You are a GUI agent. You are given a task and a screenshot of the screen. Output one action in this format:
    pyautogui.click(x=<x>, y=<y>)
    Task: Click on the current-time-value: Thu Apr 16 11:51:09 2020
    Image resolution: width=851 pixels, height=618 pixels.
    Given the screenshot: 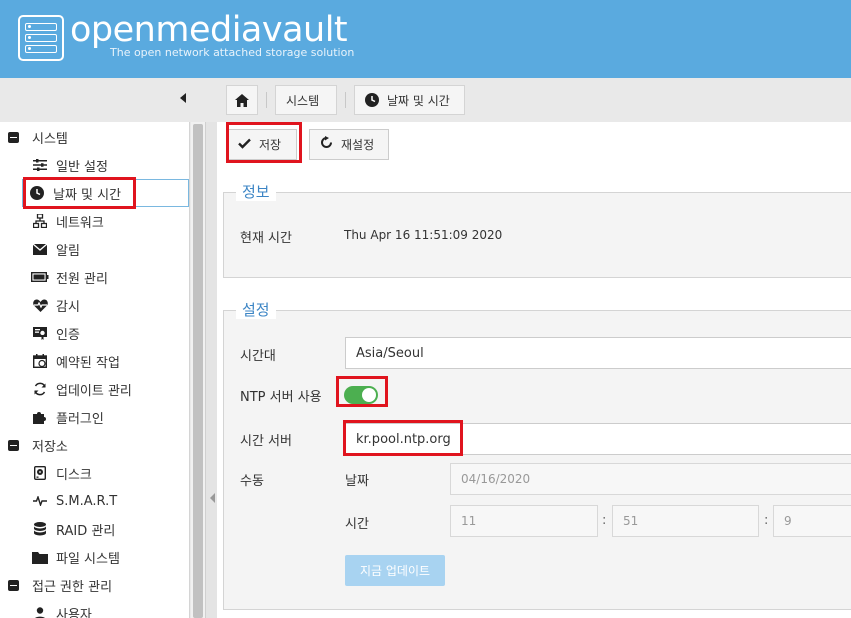 What is the action you would take?
    pyautogui.click(x=423, y=235)
    